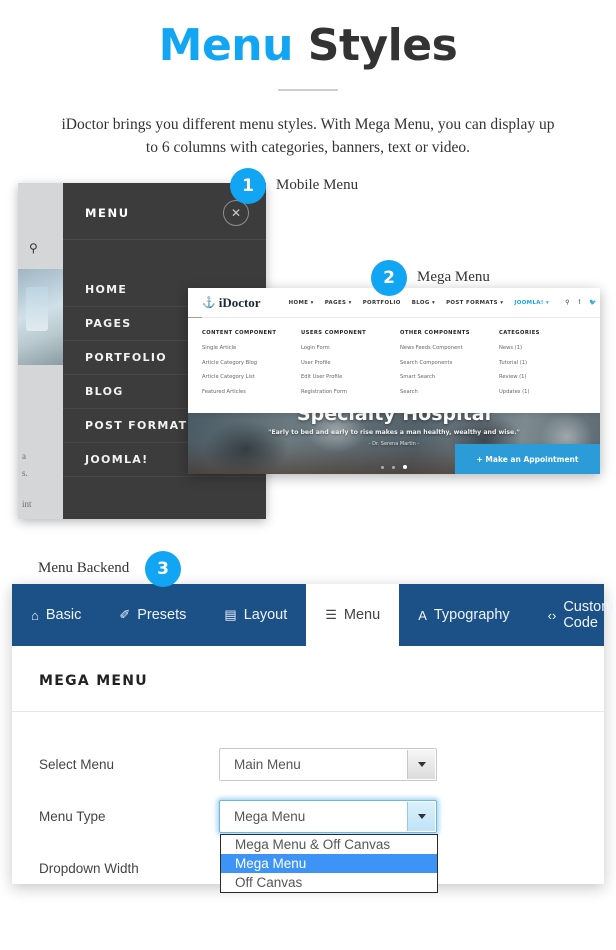 The height and width of the screenshot is (950, 616). Describe the element at coordinates (317, 185) in the screenshot. I see `callout-label-mobile-menu: Mobile Menu` at that location.